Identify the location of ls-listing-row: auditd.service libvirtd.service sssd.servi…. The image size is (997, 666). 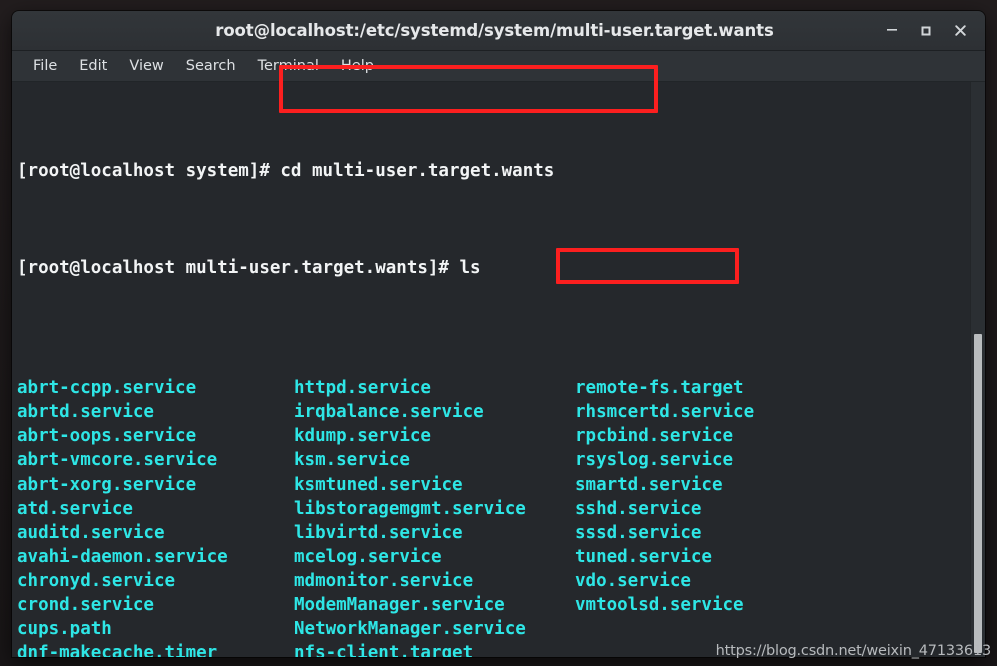
(501, 533).